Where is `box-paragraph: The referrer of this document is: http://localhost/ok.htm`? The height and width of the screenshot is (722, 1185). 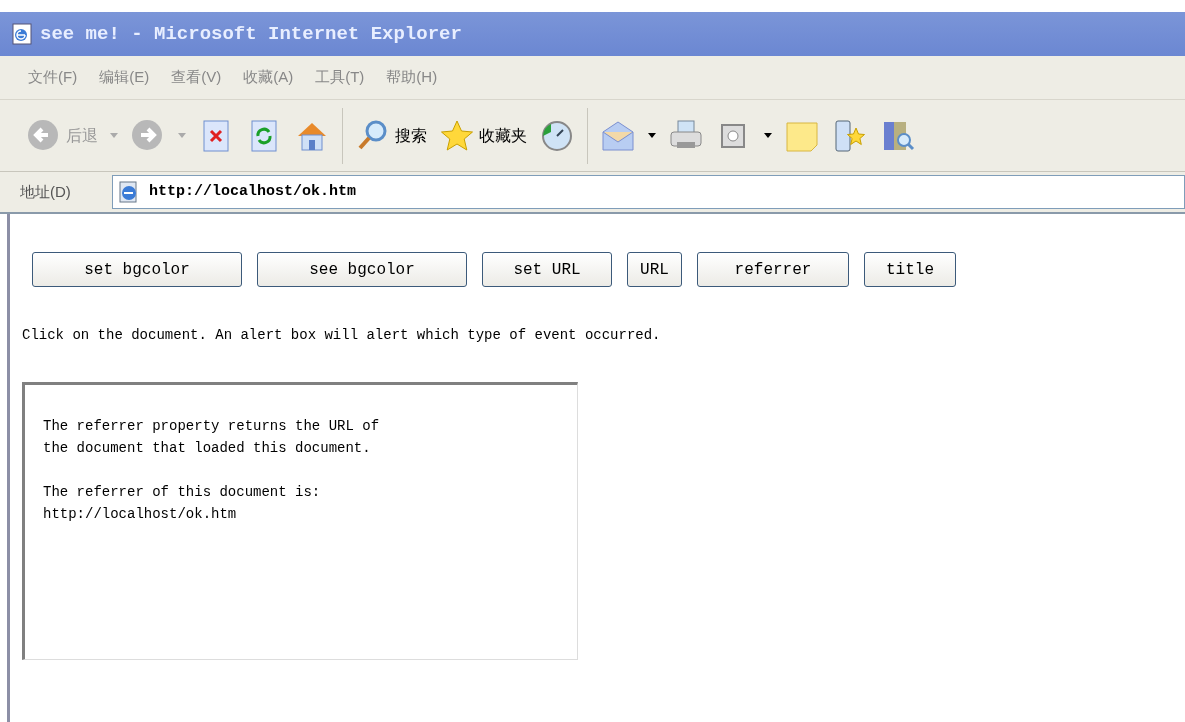
box-paragraph: The referrer of this document is: http://localhost/ok.htm is located at coordinates (182, 503).